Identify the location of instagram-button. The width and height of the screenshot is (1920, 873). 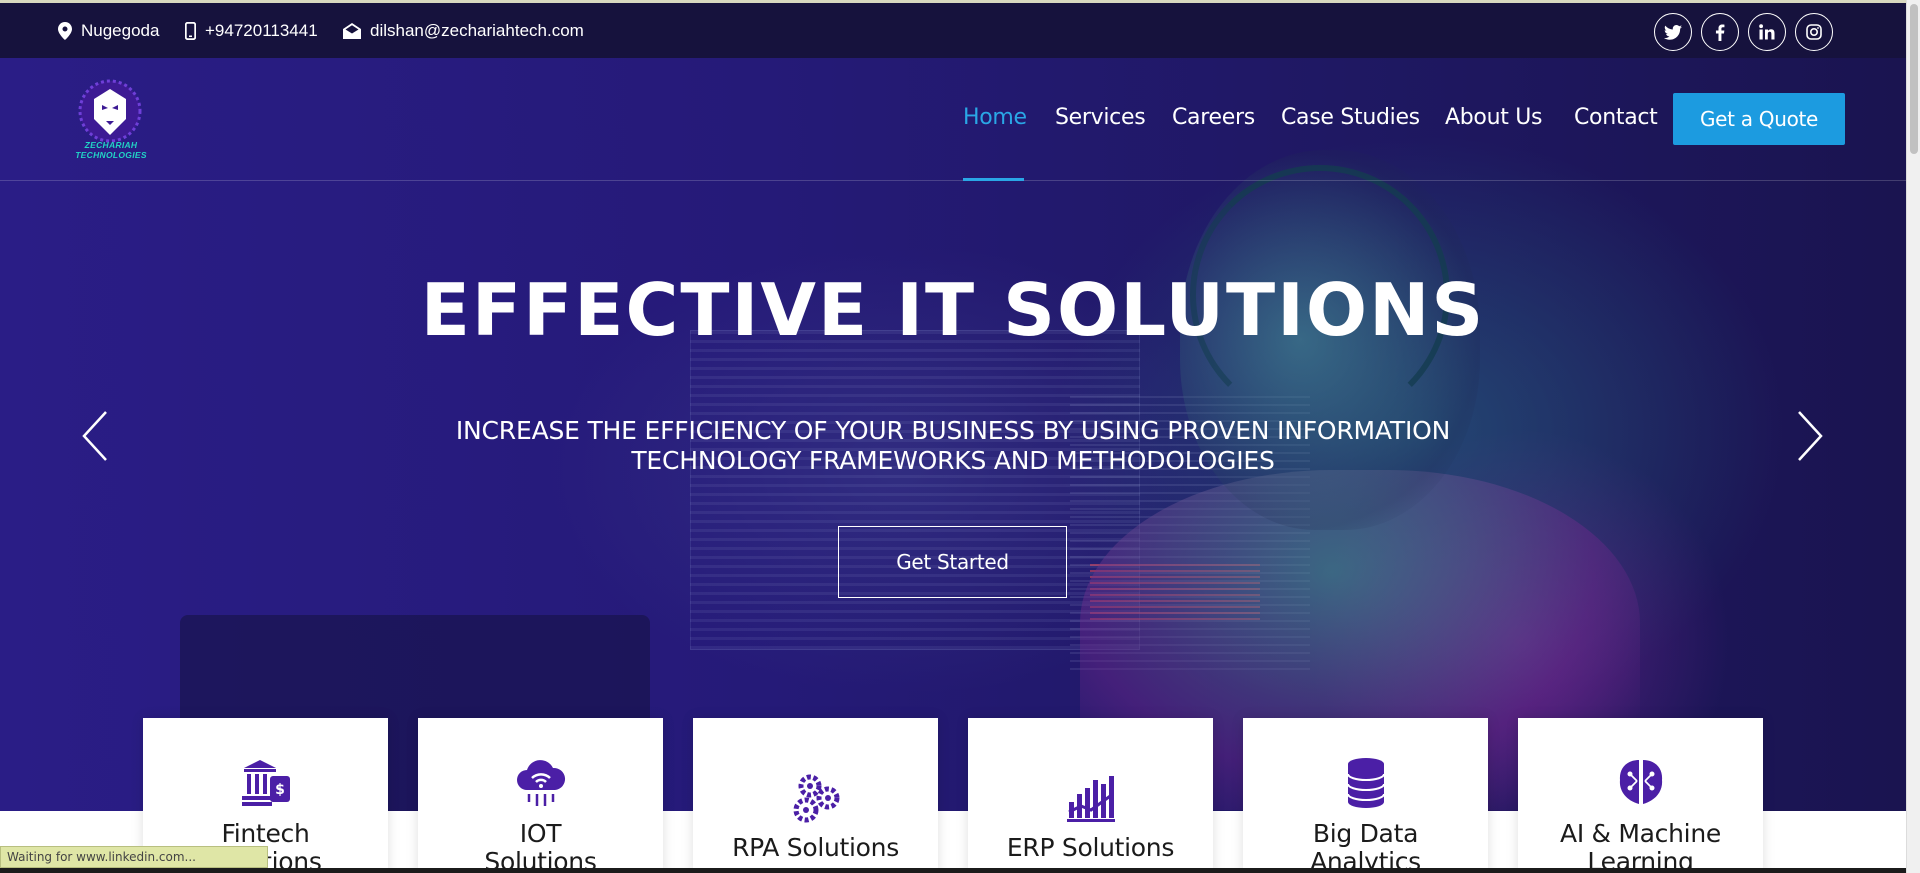
(1814, 32).